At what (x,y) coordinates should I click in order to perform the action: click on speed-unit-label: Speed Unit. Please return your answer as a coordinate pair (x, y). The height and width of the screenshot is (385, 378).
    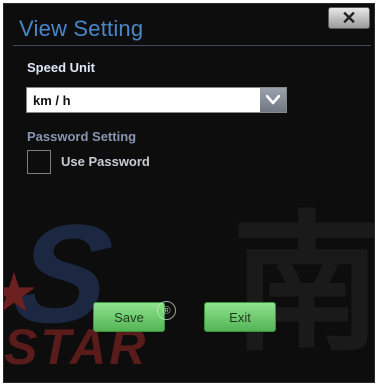
    Looking at the image, I should click on (61, 67).